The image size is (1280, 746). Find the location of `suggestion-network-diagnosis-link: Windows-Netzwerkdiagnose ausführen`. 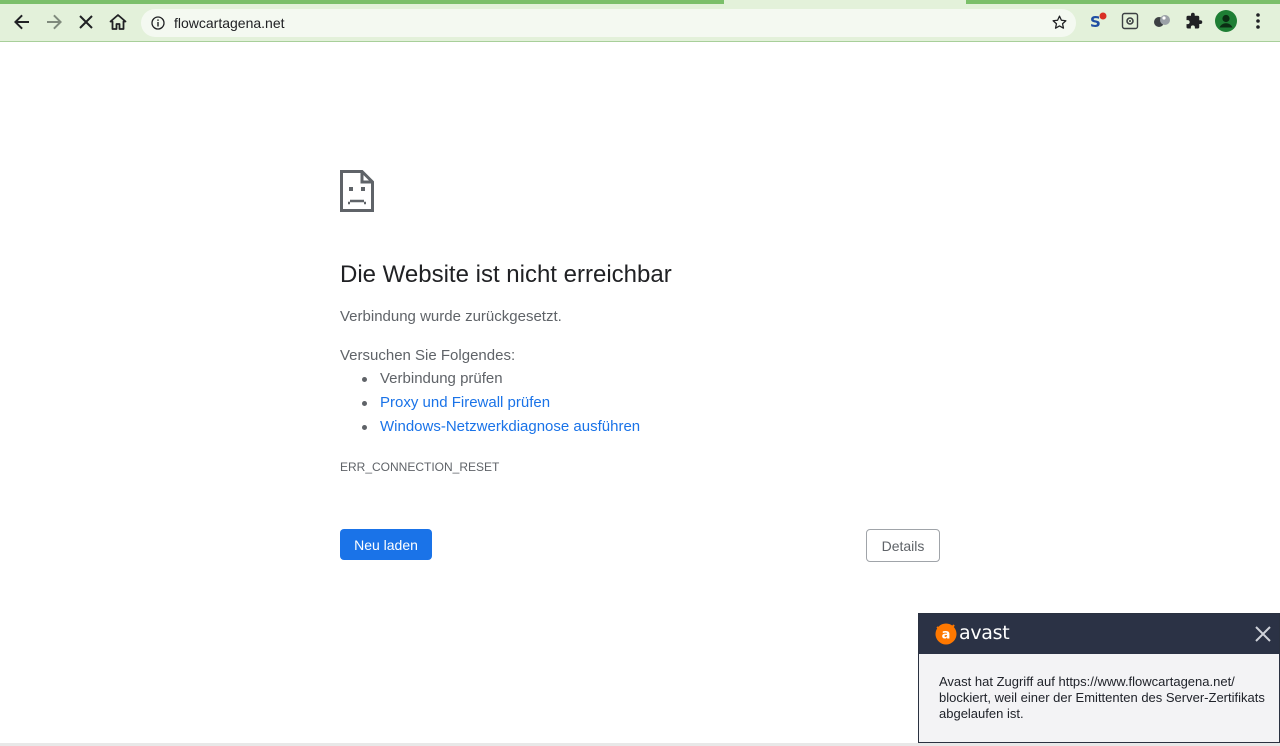

suggestion-network-diagnosis-link: Windows-Netzwerkdiagnose ausführen is located at coordinates (500, 429).